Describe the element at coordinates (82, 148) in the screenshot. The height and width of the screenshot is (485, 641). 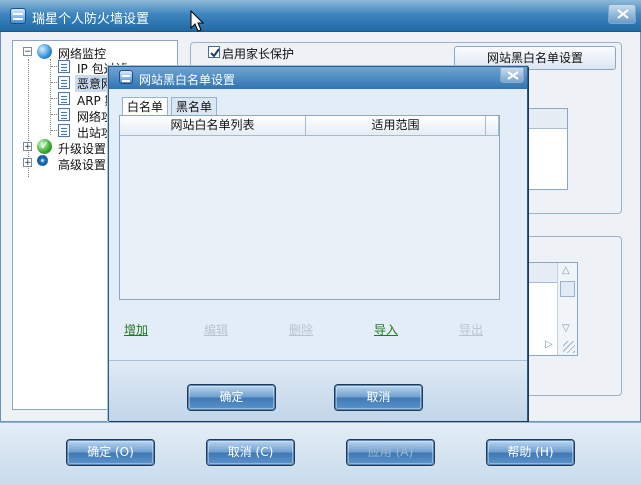
I see `tree-item-upgrade: 升级设置` at that location.